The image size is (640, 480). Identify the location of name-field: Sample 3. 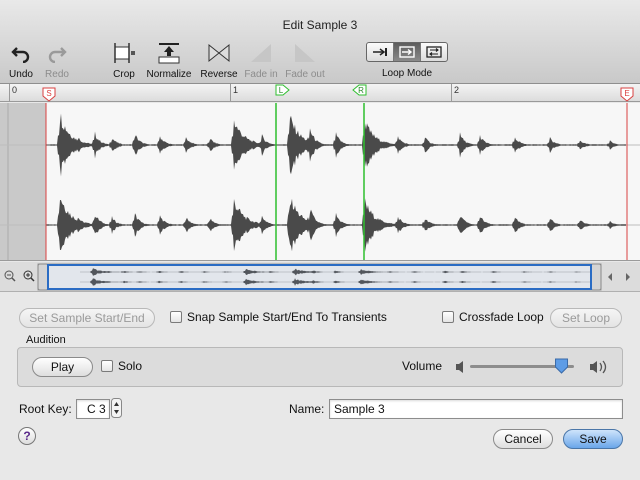
(476, 409).